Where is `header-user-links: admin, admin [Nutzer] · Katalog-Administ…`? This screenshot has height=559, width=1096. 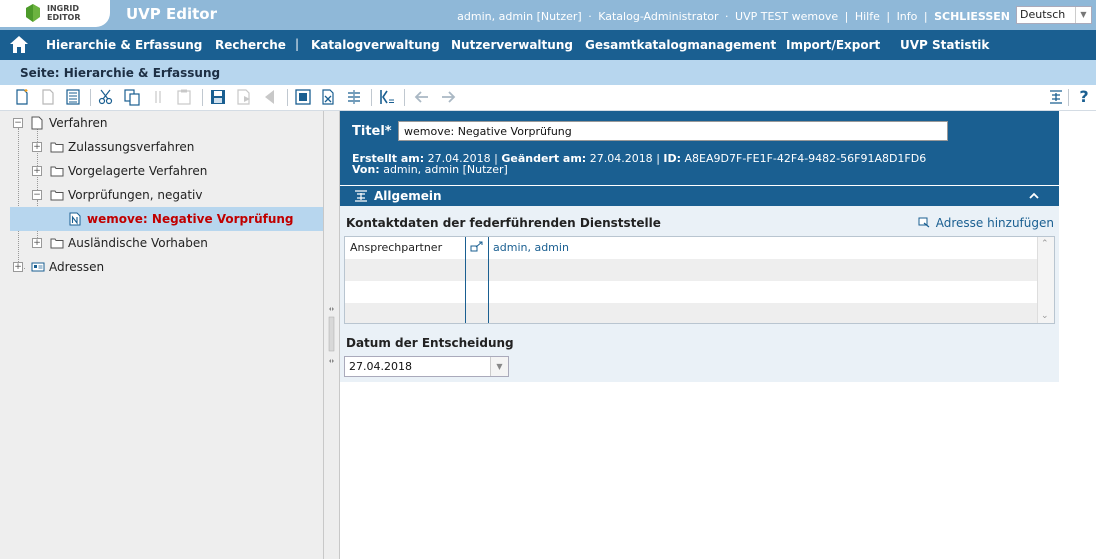
header-user-links: admin, admin [Nutzer] · Katalog-Administ… is located at coordinates (733, 16).